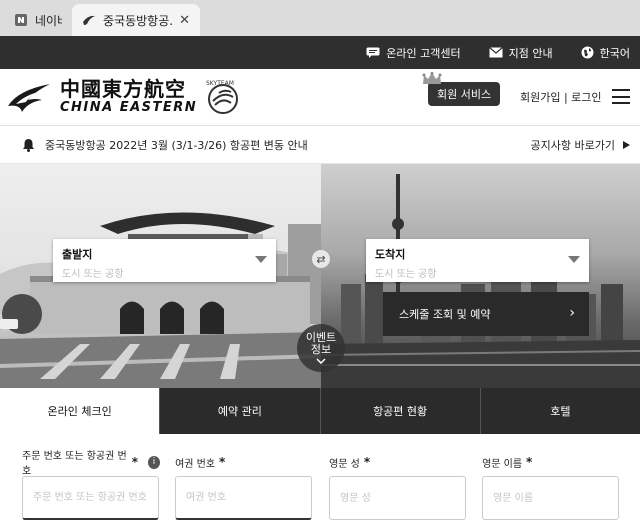  What do you see at coordinates (530, 53) in the screenshot?
I see `branches-label: 지점 안내` at bounding box center [530, 53].